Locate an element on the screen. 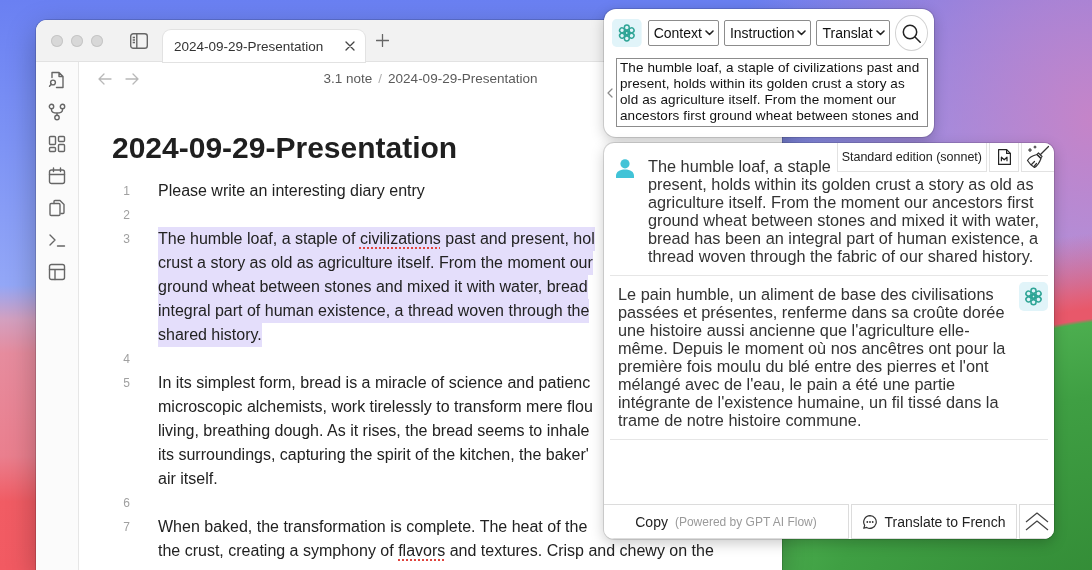  prompt-field: The humble loaf, a staple of civilizations past and present, holds within its golden crust a story as old as agriculture itself. From the moment our ancestors first ground wheat between stones and is located at coordinates (772, 92).